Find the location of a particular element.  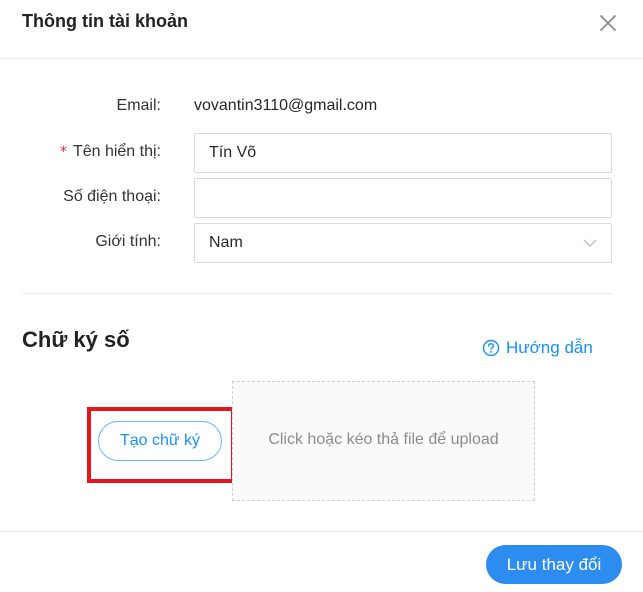

display-name-row: * Tên hiển thị: Tín Võ is located at coordinates (321, 153).